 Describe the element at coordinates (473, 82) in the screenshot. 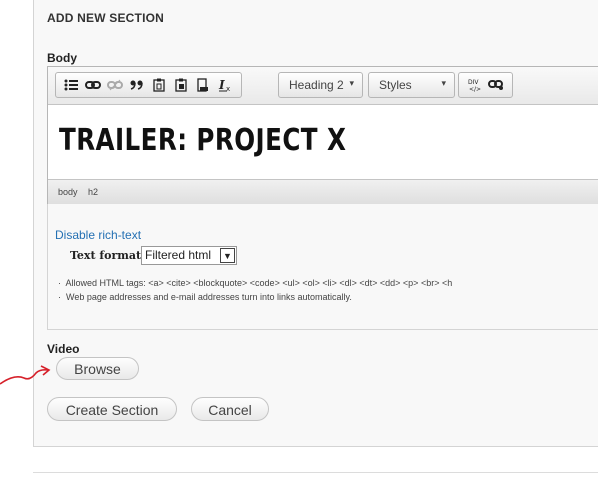

I see `svg-text: DIV` at that location.